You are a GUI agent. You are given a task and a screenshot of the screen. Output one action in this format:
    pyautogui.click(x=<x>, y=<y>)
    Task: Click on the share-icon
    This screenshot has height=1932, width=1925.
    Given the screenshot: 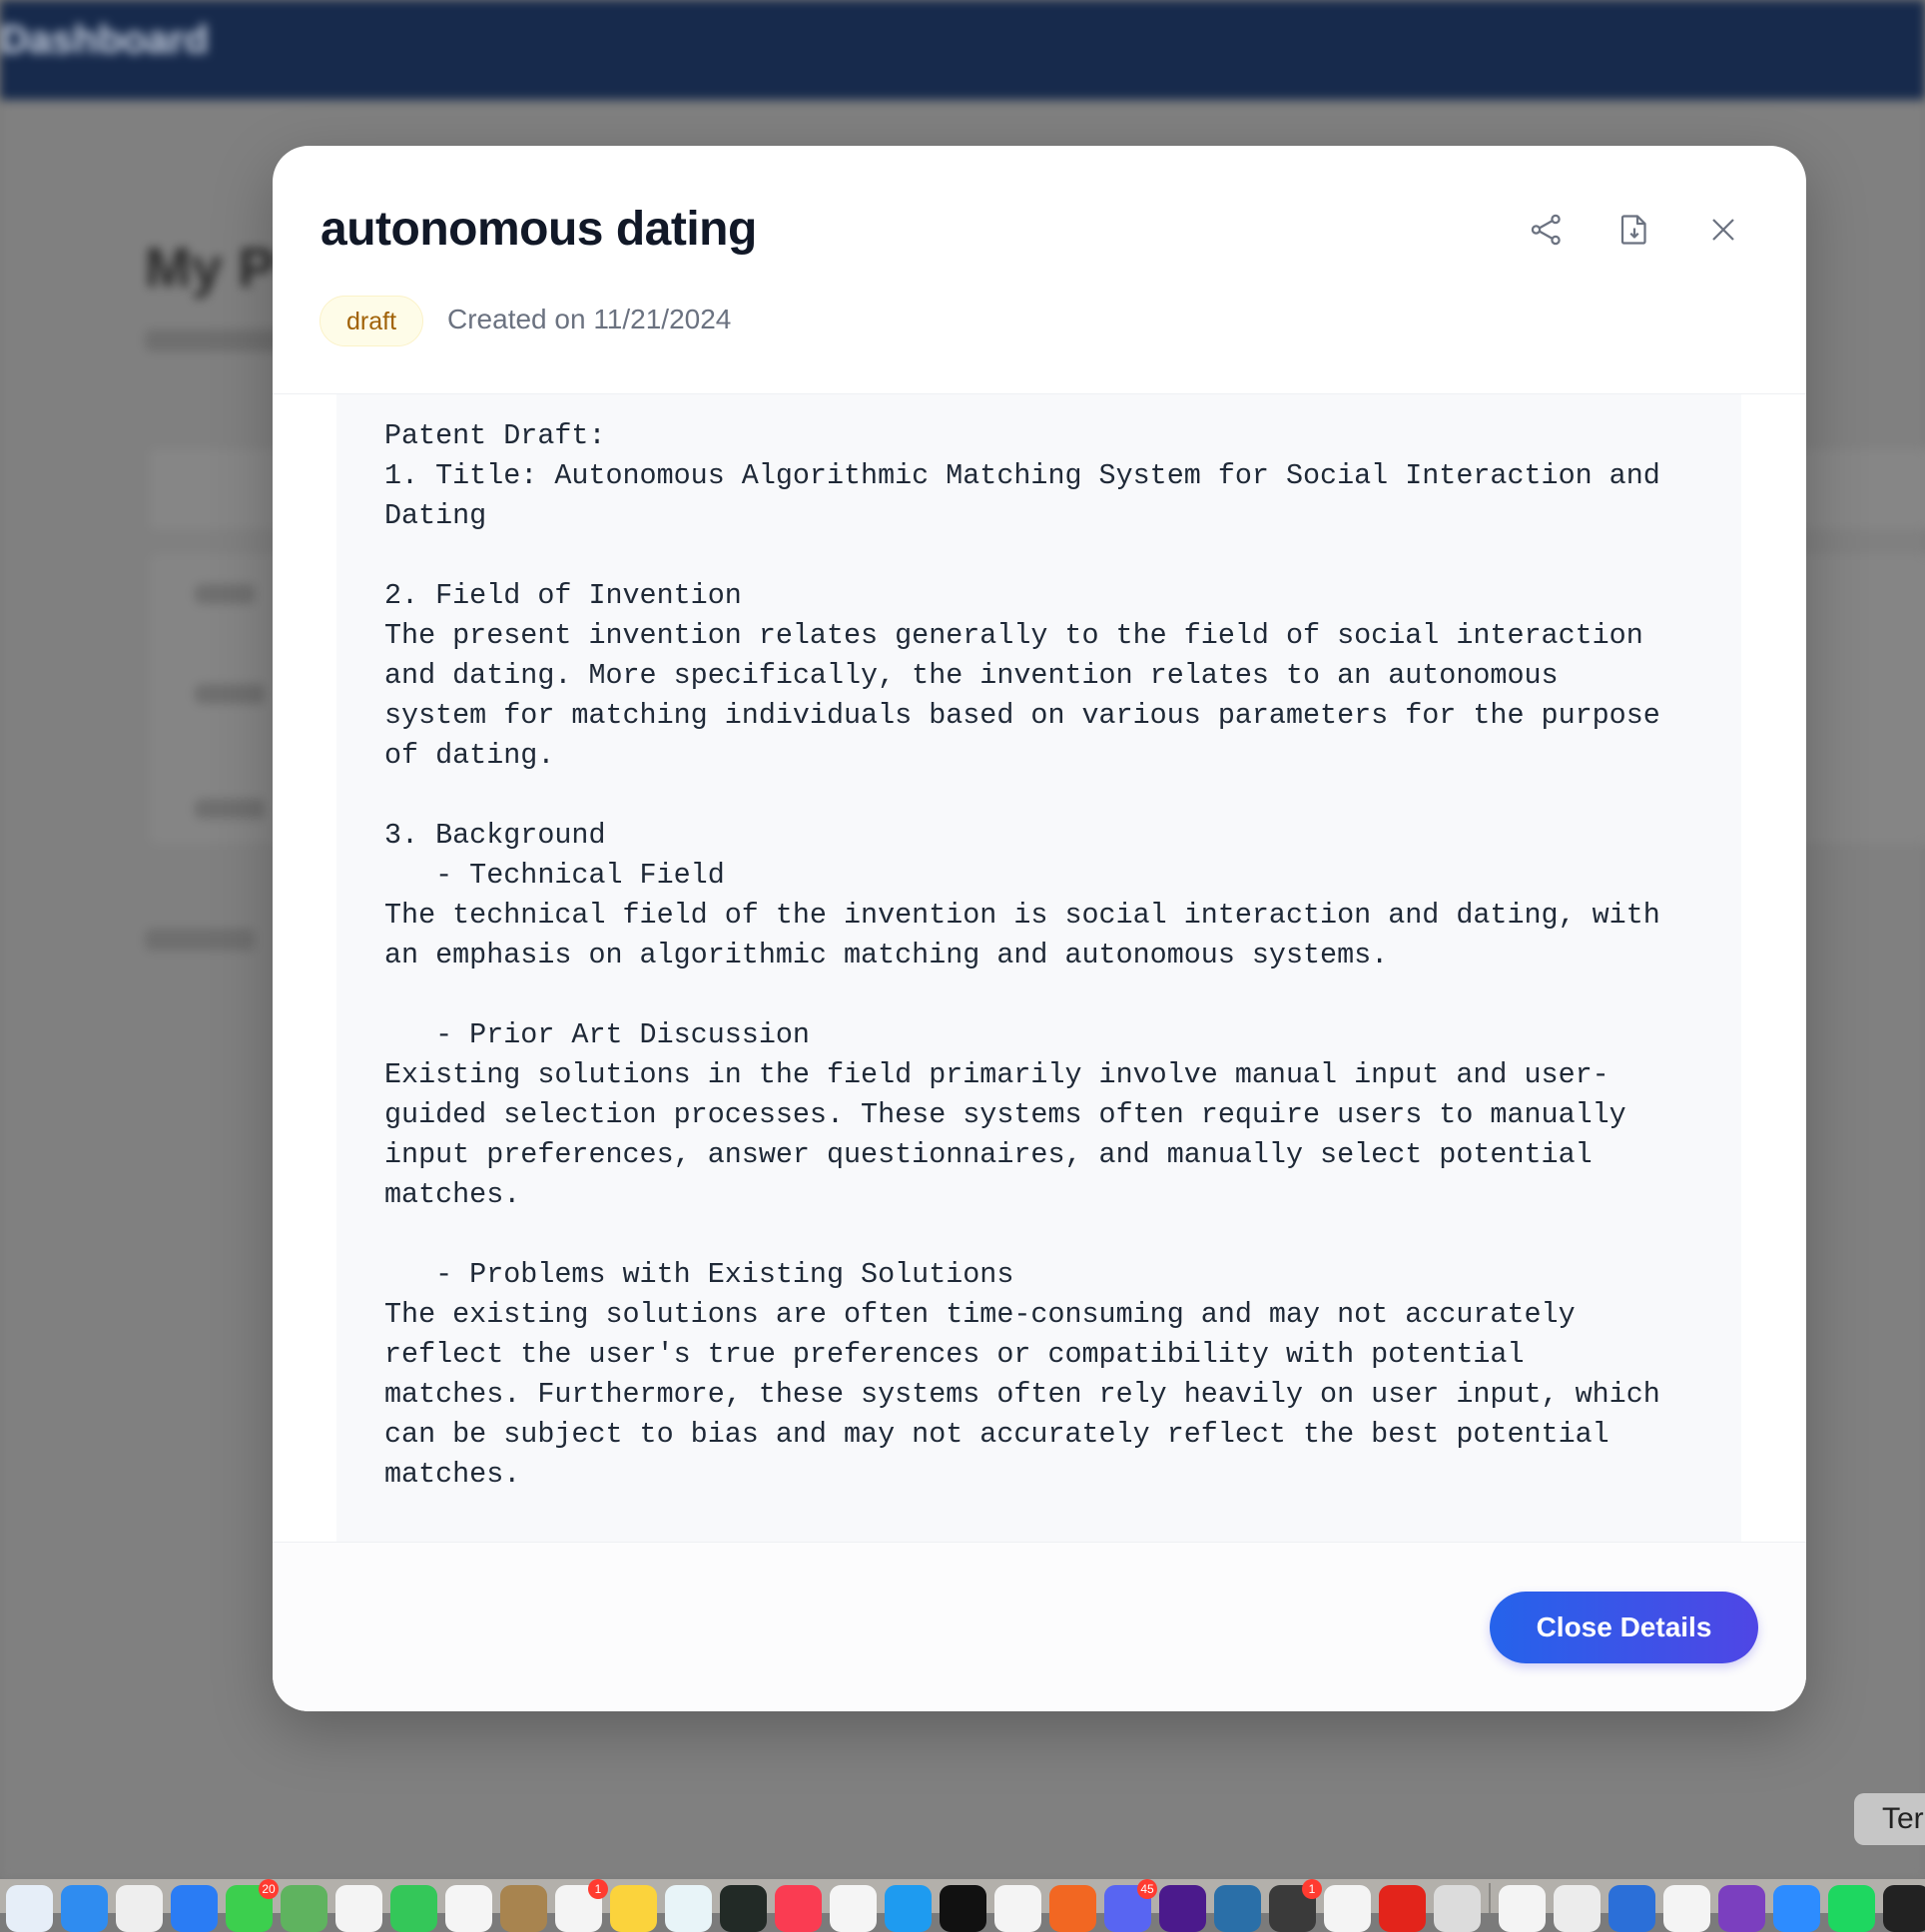 What is the action you would take?
    pyautogui.click(x=1546, y=230)
    